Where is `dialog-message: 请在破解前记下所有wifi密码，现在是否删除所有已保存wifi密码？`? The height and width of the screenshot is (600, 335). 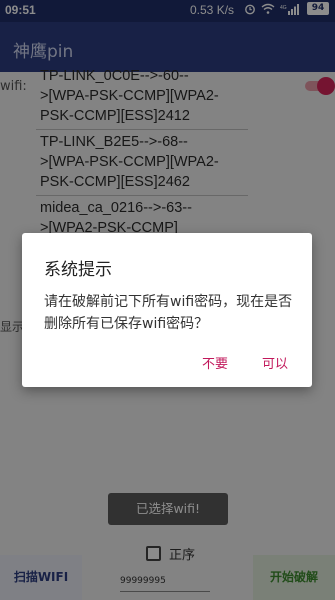
dialog-message: 请在破解前记下所有wifi密码，现在是否删除所有已保存wifi密码？ is located at coordinates (168, 313).